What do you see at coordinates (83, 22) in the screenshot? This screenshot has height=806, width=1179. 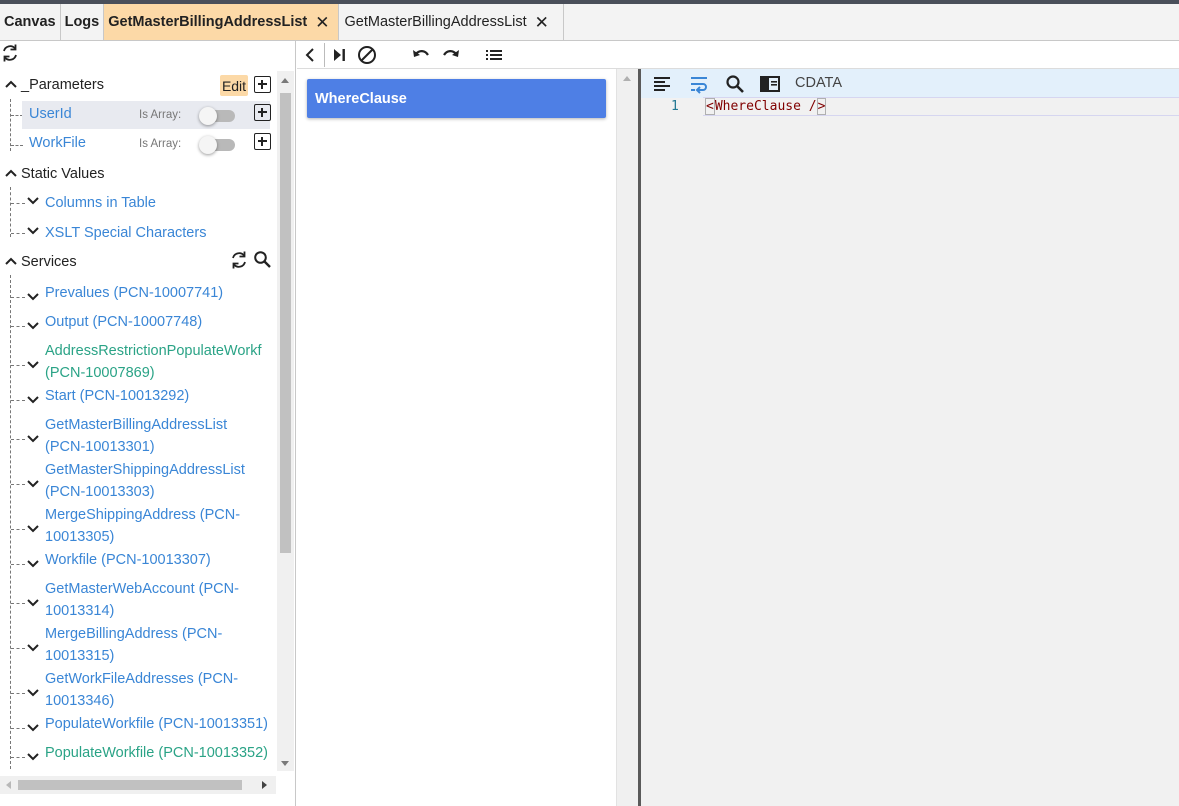 I see `tab-logs: Logs` at bounding box center [83, 22].